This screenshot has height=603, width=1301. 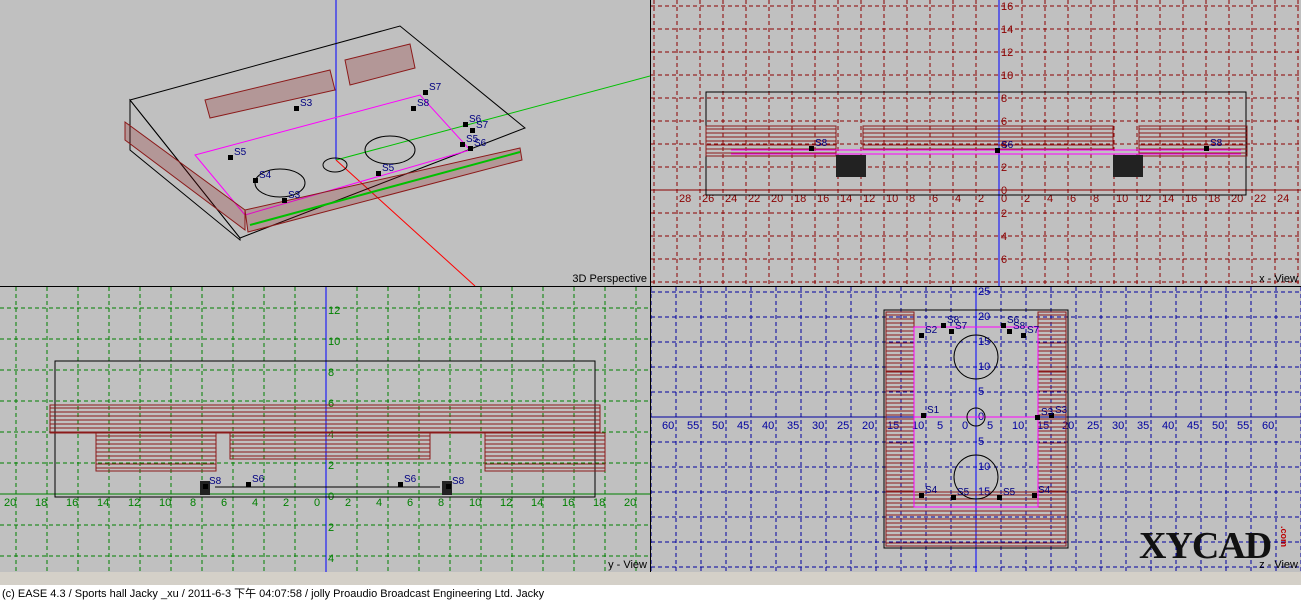 What do you see at coordinates (693, 426) in the screenshot?
I see `x-tick-label: 55` at bounding box center [693, 426].